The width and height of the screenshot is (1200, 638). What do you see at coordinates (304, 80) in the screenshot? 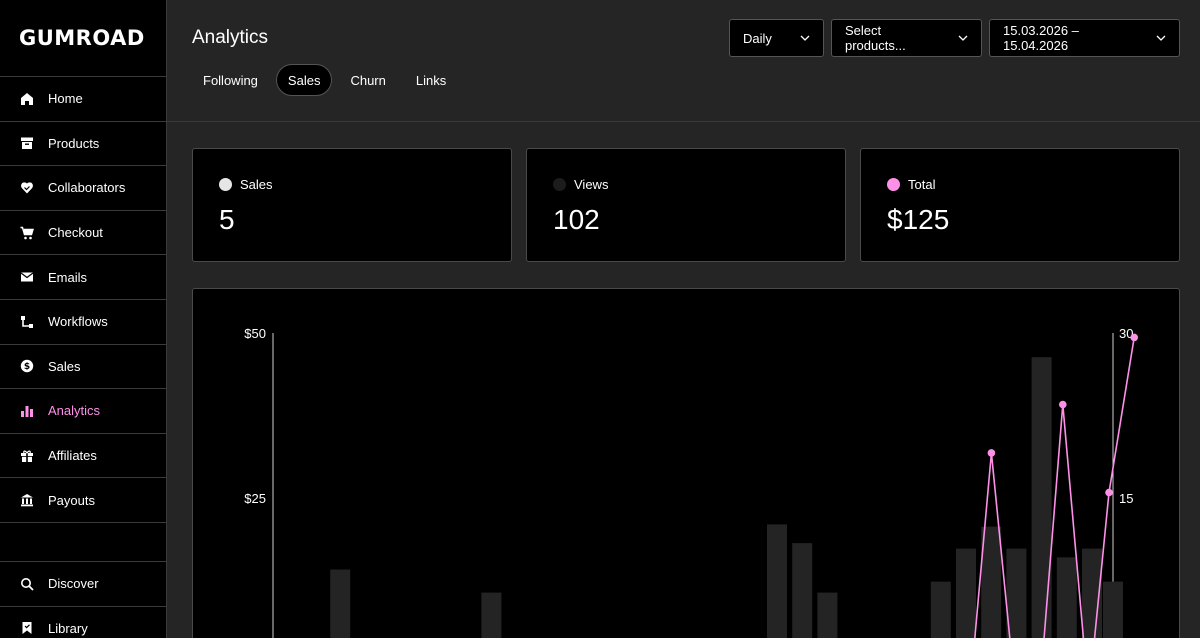
I see `tab-sales: Sales` at bounding box center [304, 80].